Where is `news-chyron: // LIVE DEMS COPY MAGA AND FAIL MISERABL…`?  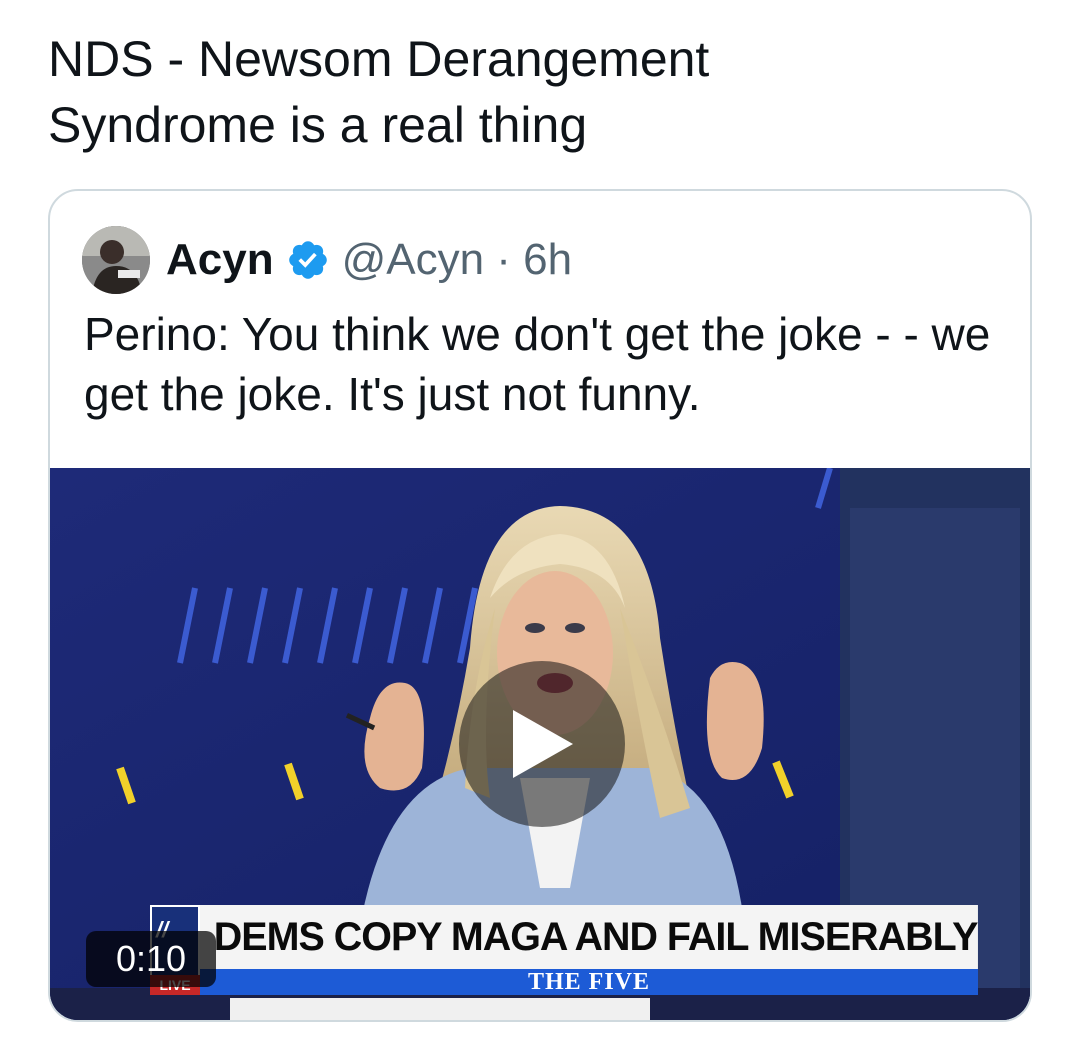
news-chyron: // LIVE DEMS COPY MAGA AND FAIL MISERABL… is located at coordinates (564, 951).